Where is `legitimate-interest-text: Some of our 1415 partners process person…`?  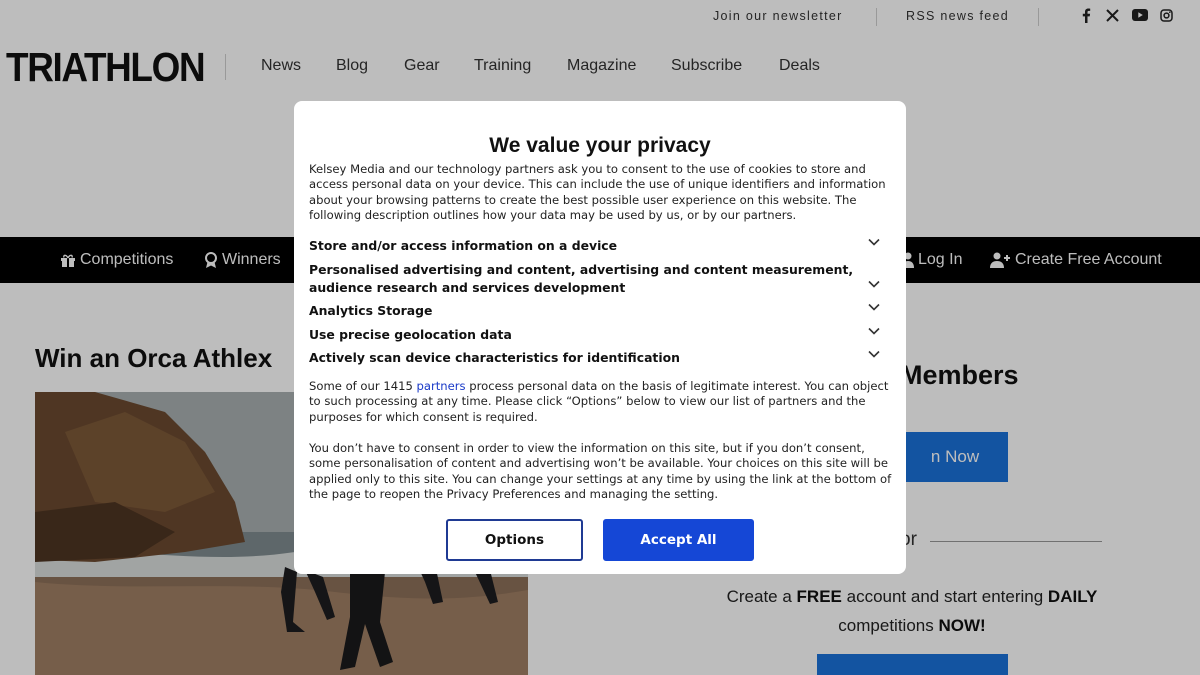 legitimate-interest-text: Some of our 1415 partners process person… is located at coordinates (601, 402).